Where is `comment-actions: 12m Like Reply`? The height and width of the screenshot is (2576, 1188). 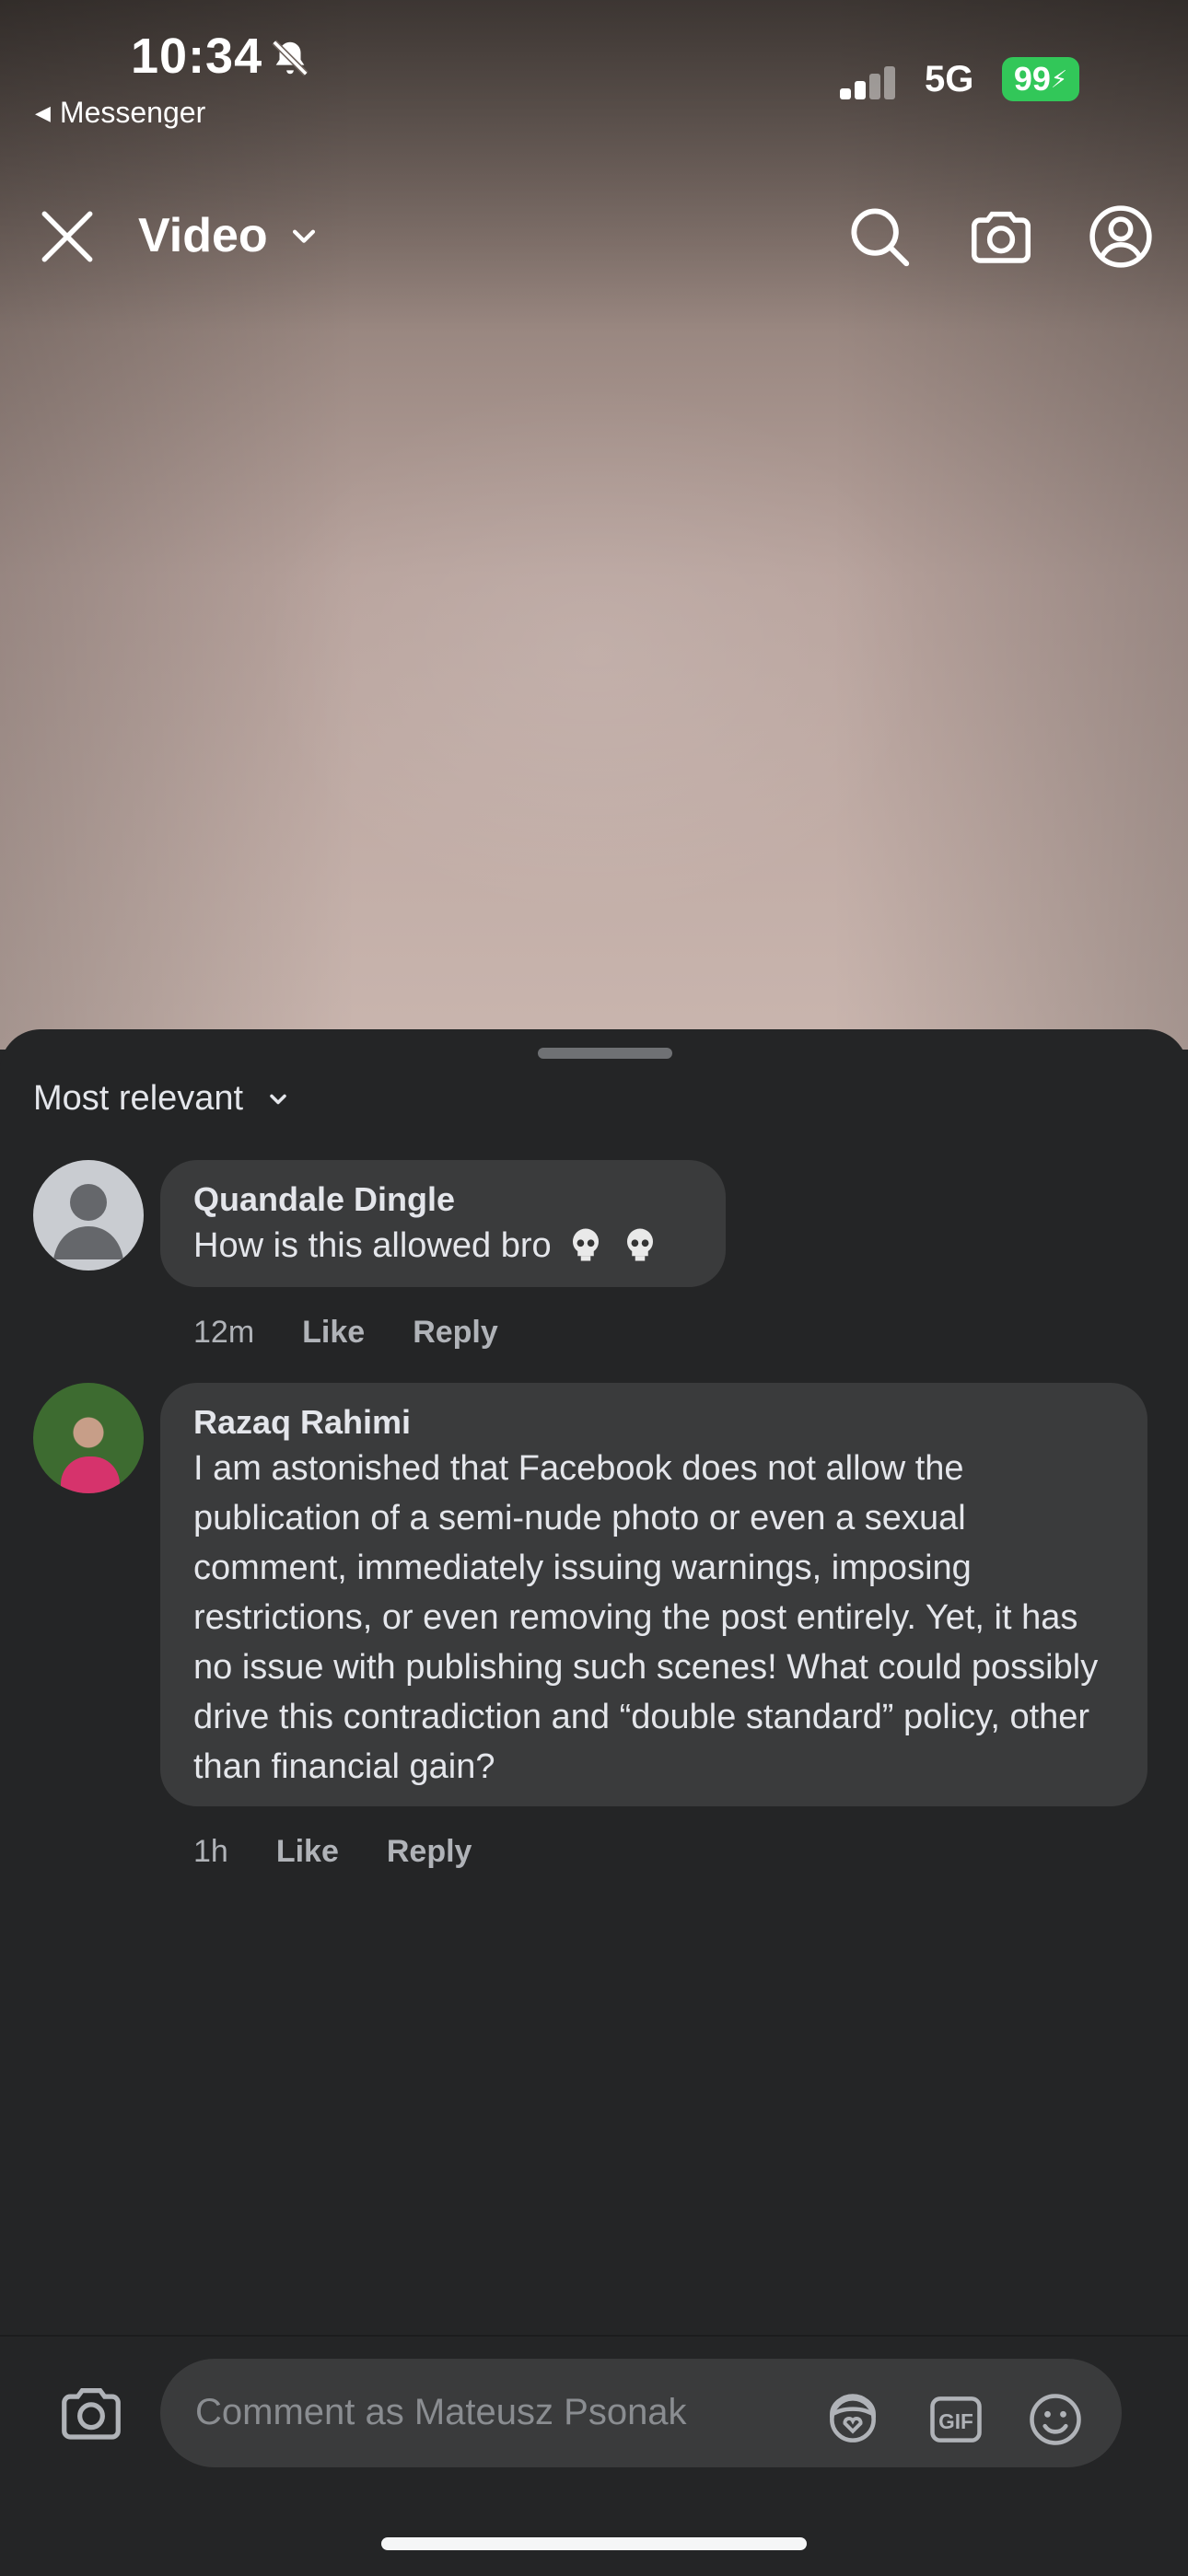 comment-actions: 12m Like Reply is located at coordinates (345, 1333).